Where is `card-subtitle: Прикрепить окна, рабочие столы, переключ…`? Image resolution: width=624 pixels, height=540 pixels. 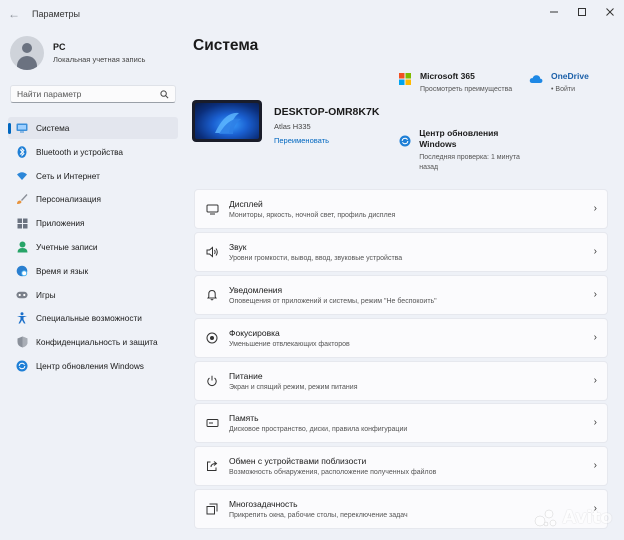
card-subtitle: Прикрепить окна, рабочие столы, переключ… is located at coordinates (318, 516).